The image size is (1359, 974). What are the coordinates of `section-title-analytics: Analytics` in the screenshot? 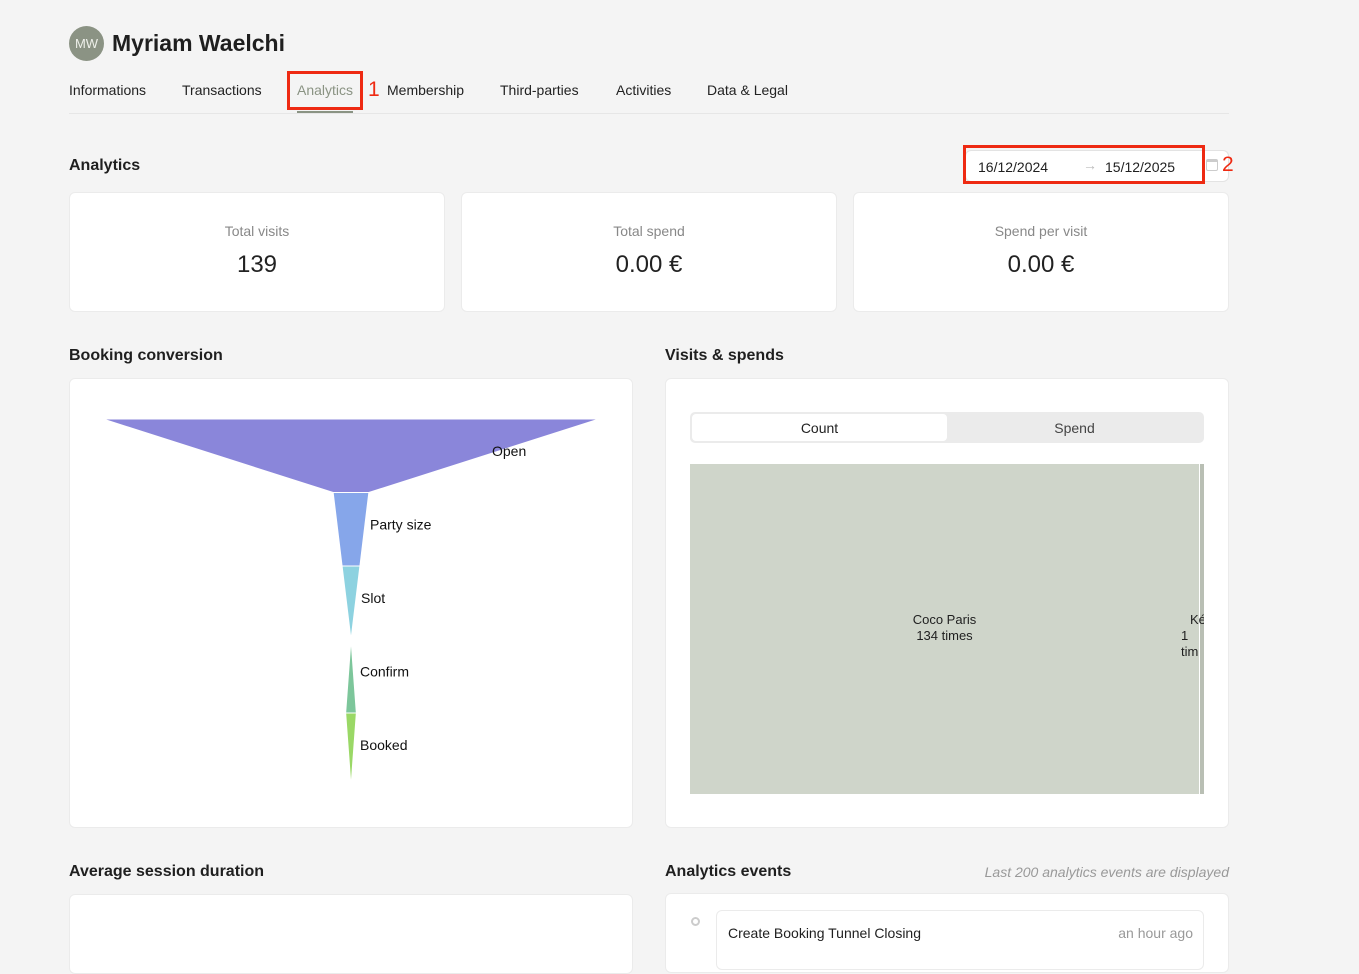 It's located at (105, 165).